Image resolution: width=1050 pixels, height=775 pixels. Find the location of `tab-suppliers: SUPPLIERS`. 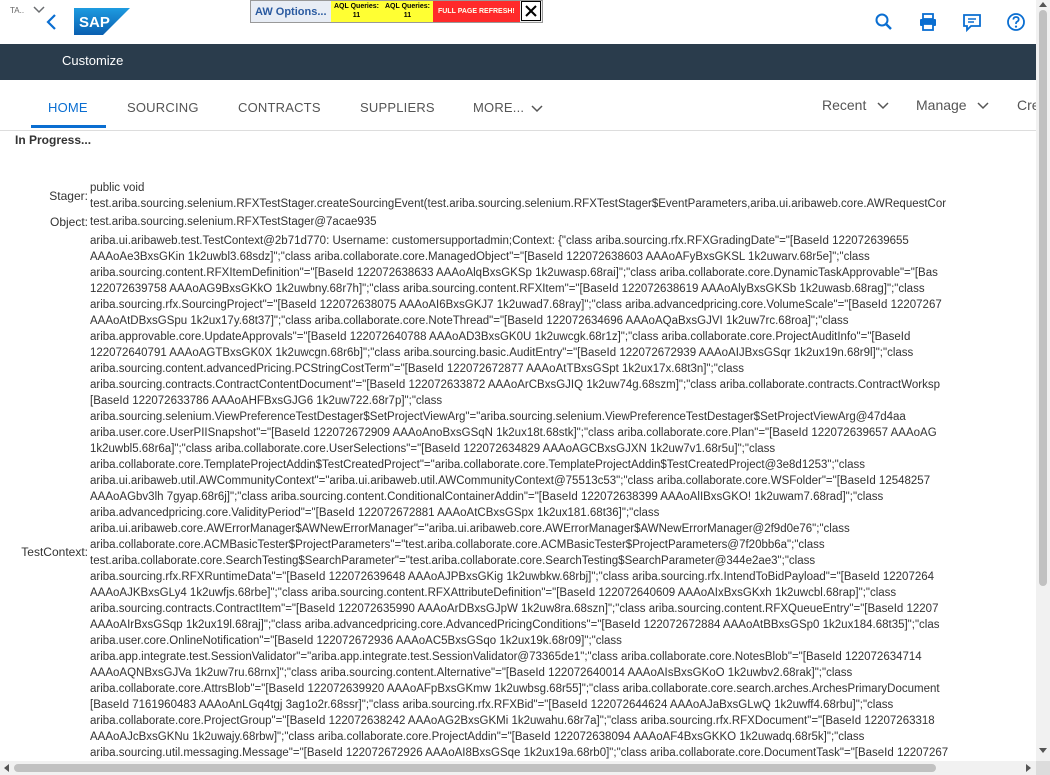

tab-suppliers: SUPPLIERS is located at coordinates (397, 107).